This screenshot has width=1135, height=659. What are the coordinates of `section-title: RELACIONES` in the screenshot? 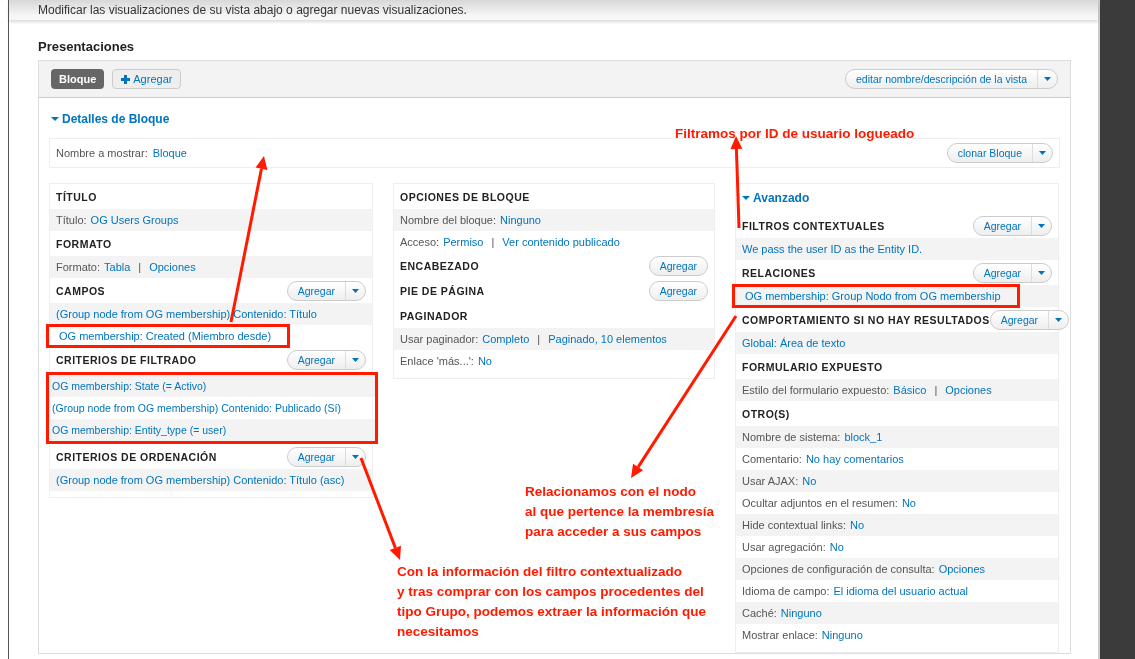 It's located at (779, 272).